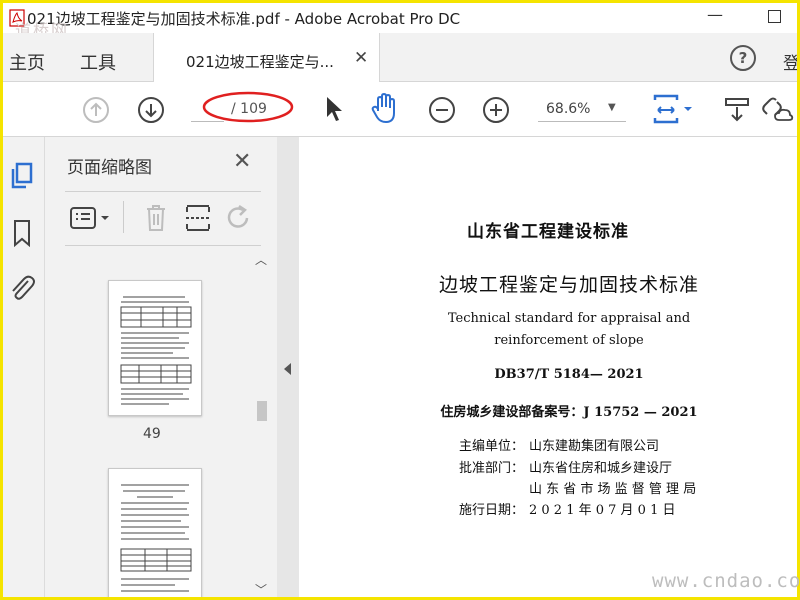 The image size is (800, 600). Describe the element at coordinates (152, 434) in the screenshot. I see `thumbnail-page-label: 49` at that location.